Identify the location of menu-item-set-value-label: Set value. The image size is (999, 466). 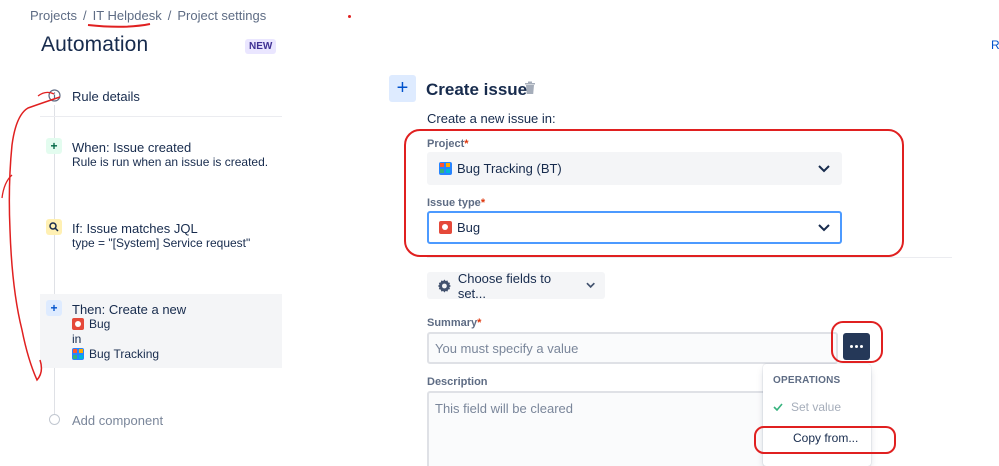
(816, 407).